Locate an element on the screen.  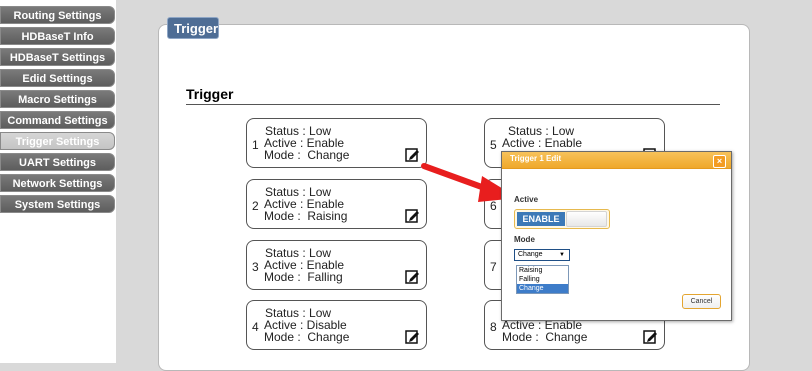
mode-option-raising: Raising is located at coordinates (542, 270).